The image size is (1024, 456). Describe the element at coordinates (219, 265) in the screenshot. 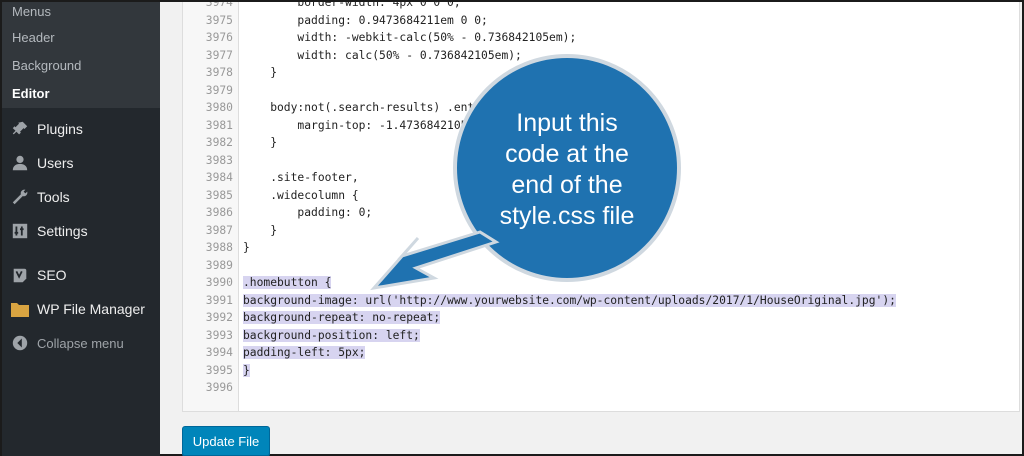

I see `line-number: 3989` at that location.